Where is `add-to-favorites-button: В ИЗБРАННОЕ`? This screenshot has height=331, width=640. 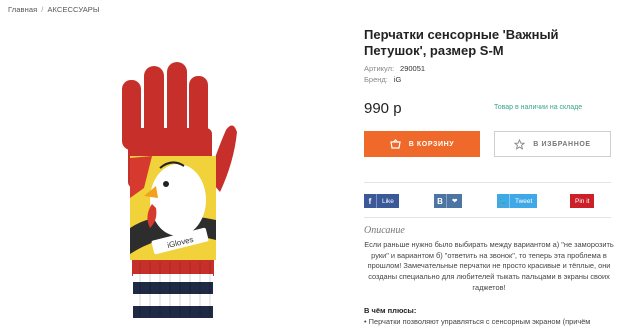
add-to-favorites-button: В ИЗБРАННОЕ is located at coordinates (552, 144).